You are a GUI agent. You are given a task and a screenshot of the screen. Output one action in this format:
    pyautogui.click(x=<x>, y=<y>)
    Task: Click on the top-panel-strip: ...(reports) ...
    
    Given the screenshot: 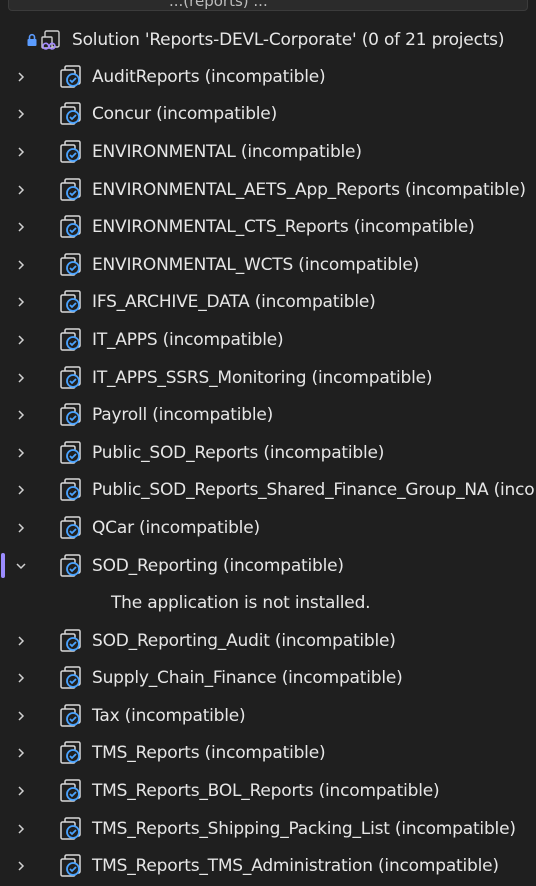 What is the action you would take?
    pyautogui.click(x=268, y=8)
    